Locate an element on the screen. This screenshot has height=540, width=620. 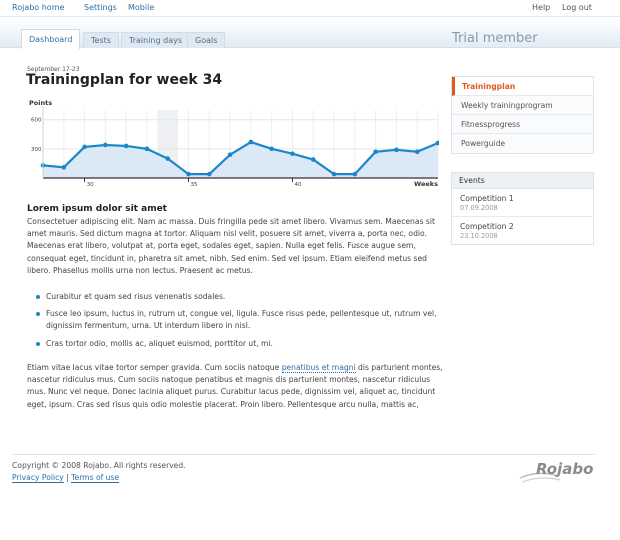
y-tick-label: 300 is located at coordinates (36, 150).